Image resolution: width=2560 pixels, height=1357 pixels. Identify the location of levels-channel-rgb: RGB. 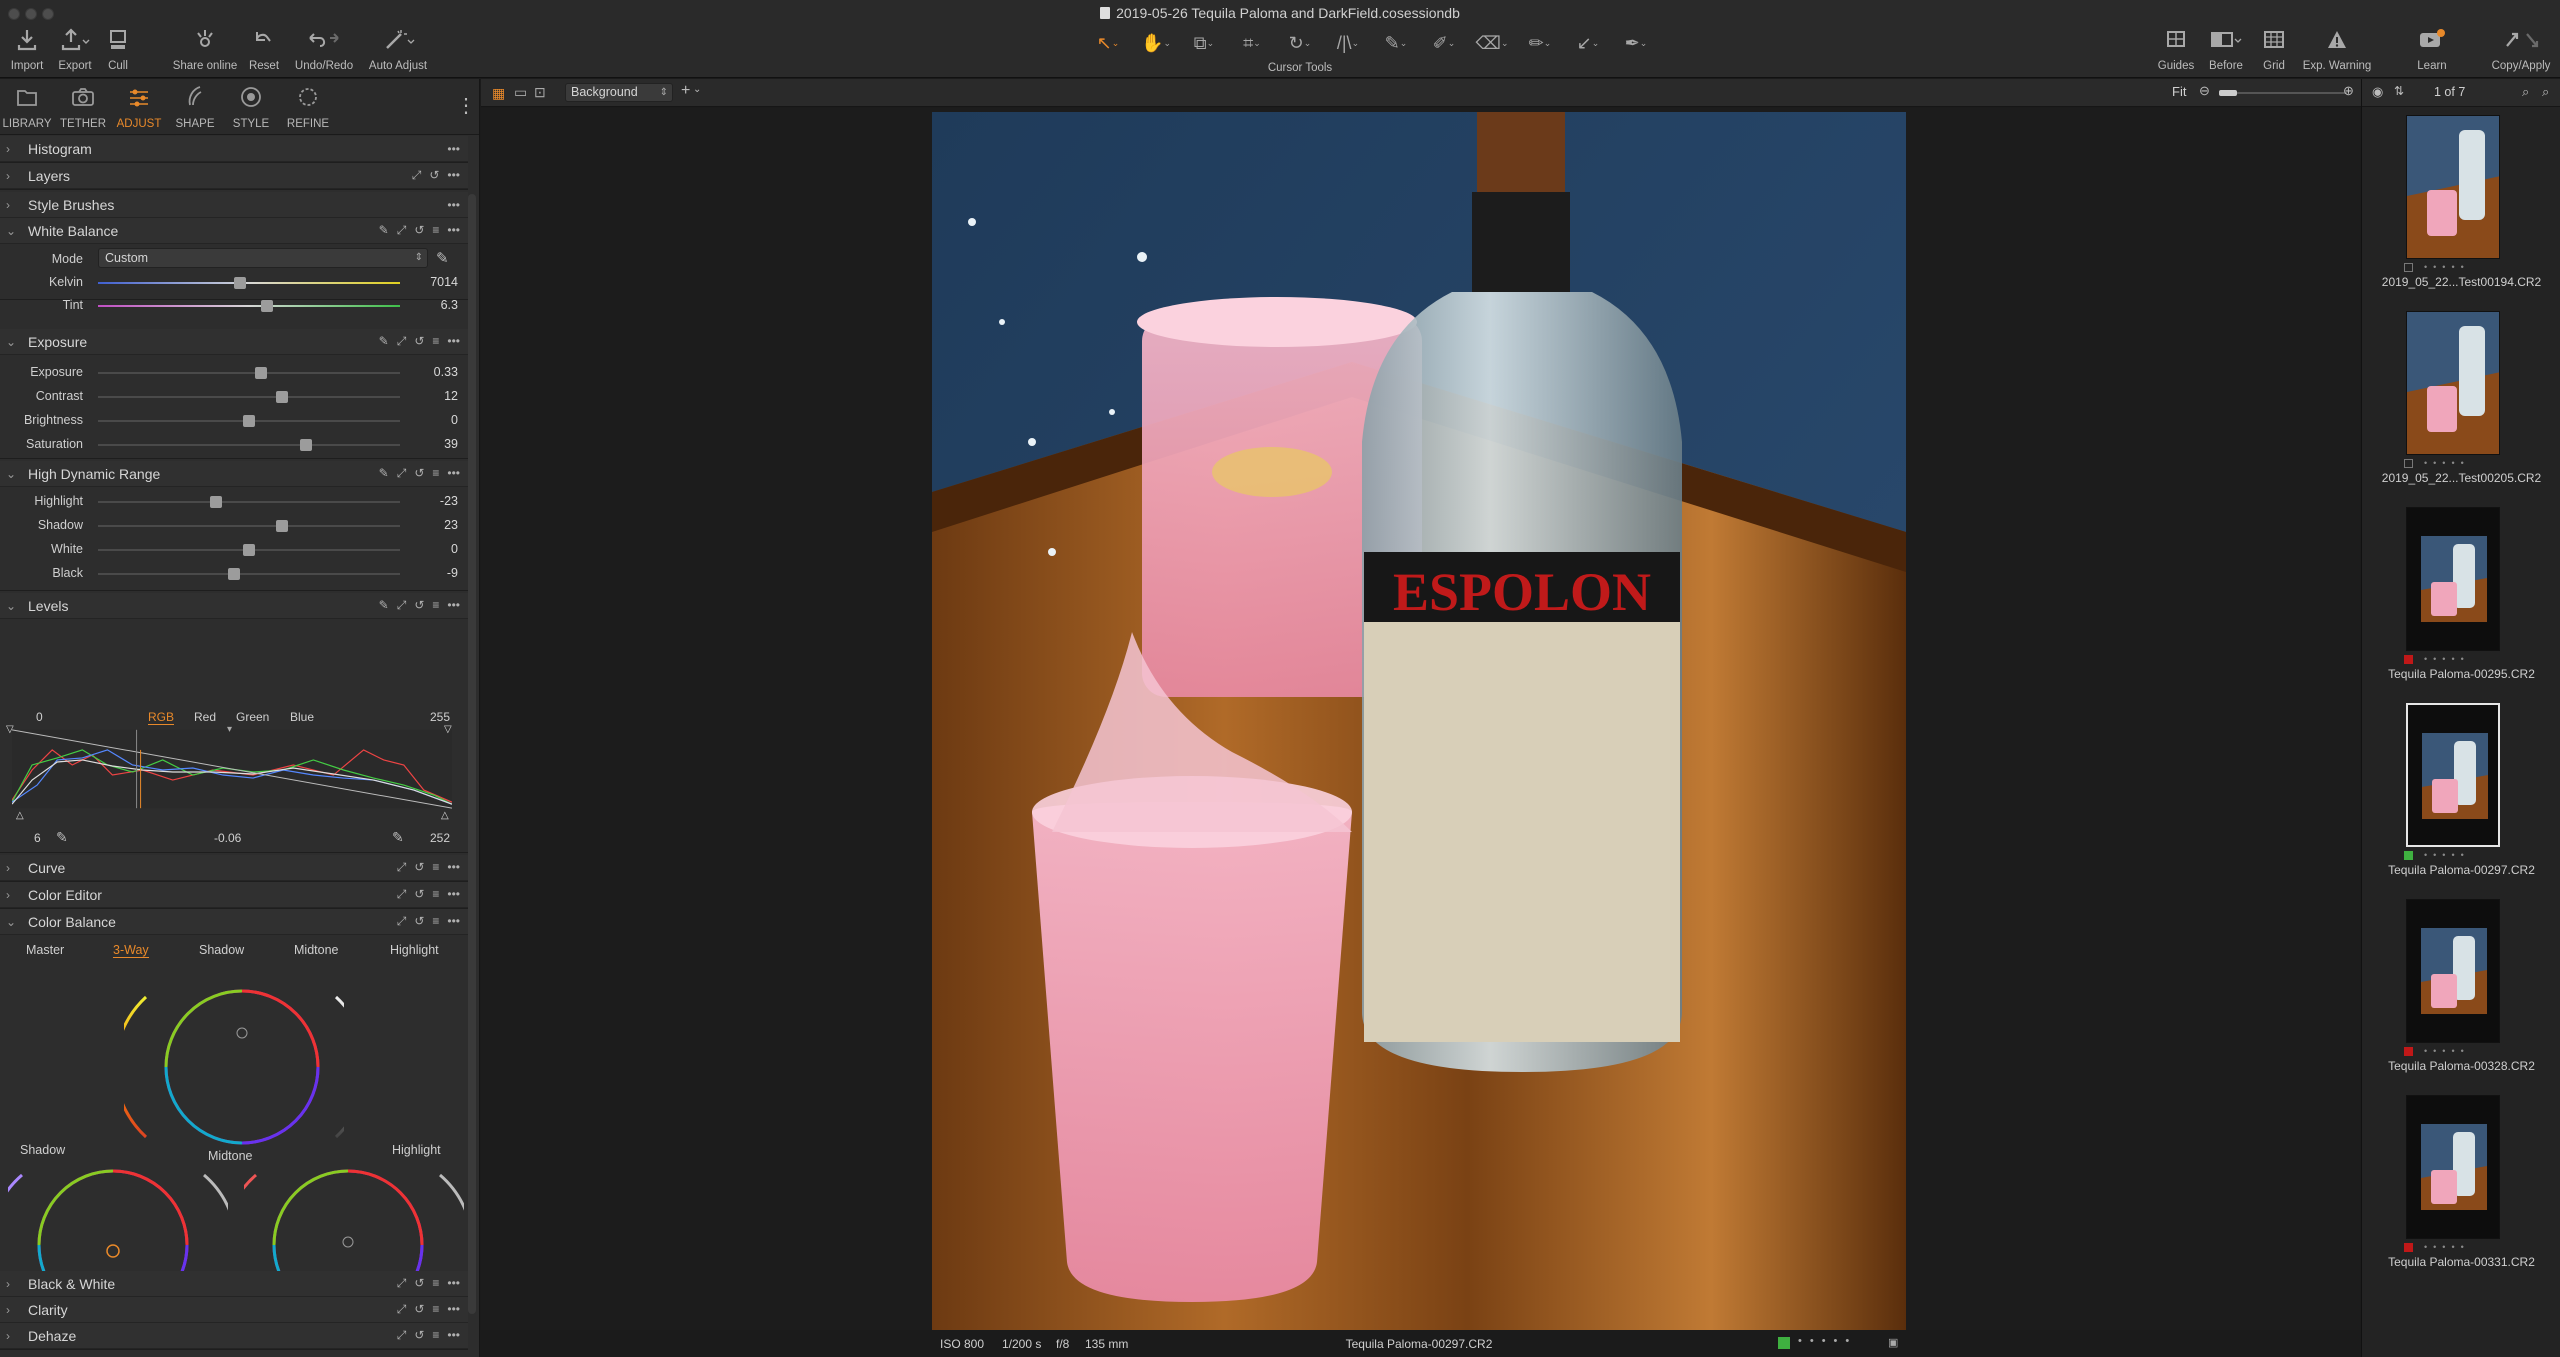
(161, 717).